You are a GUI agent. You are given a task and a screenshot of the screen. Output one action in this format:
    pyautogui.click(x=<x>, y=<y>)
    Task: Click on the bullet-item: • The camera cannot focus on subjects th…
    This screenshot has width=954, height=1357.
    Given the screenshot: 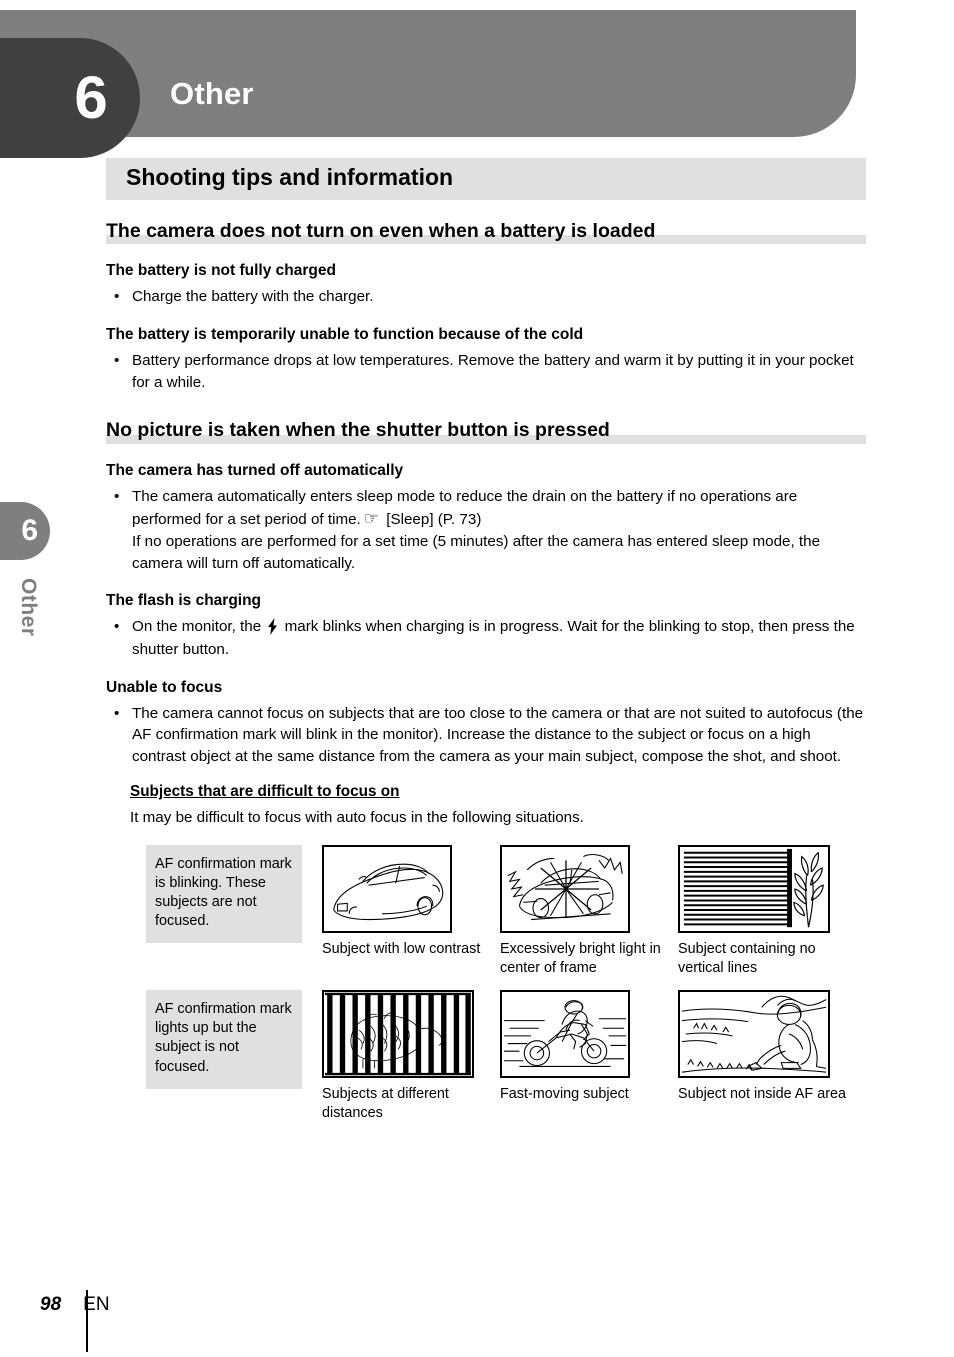 What is the action you would take?
    pyautogui.click(x=490, y=735)
    